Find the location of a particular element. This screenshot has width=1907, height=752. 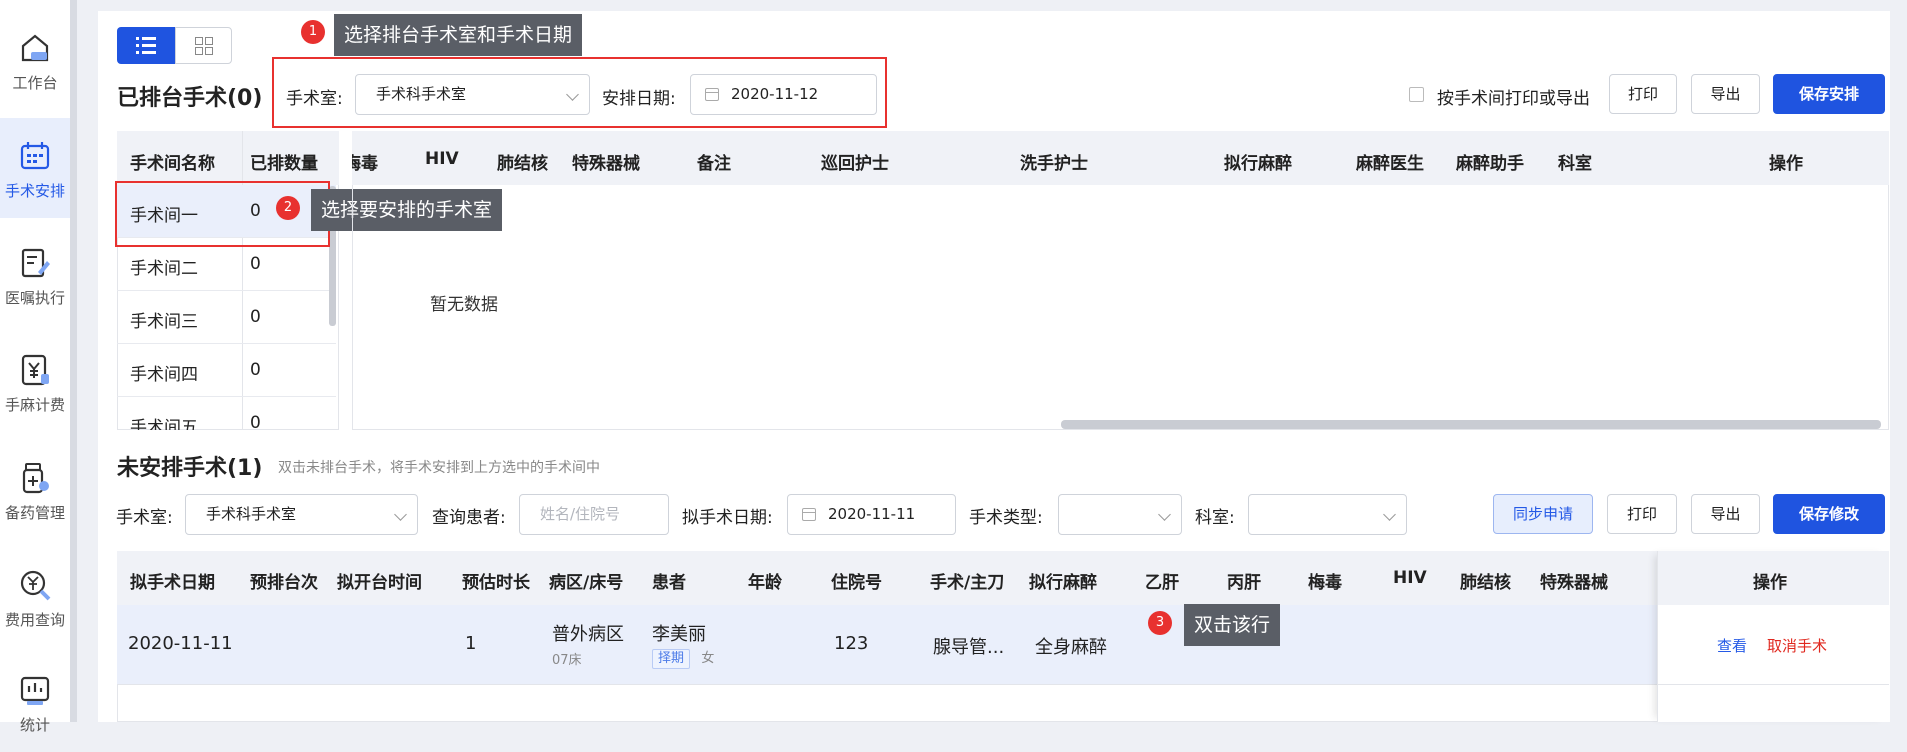

sidebar-item-fee-query: 费用查询 is located at coordinates (35, 597).